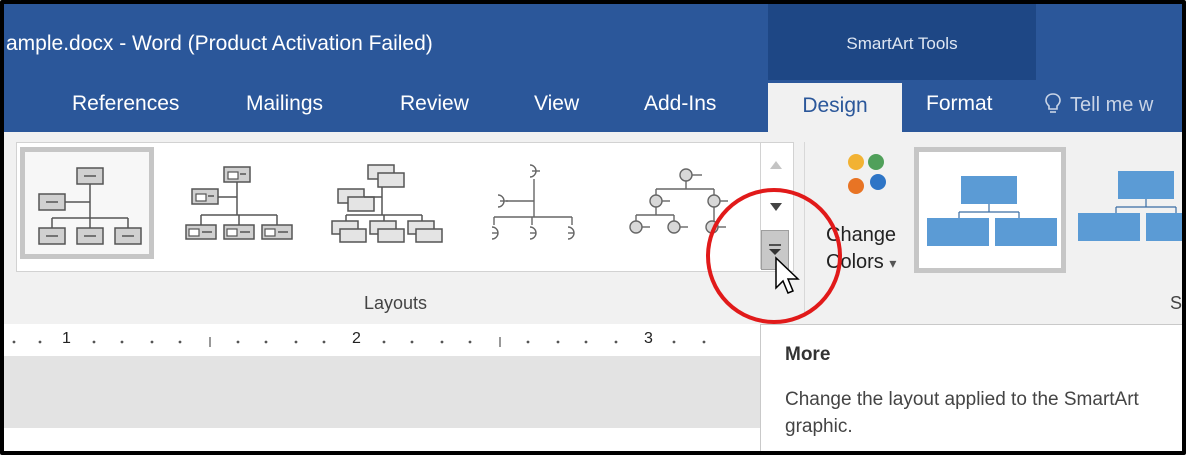 This screenshot has width=1186, height=455. Describe the element at coordinates (239, 203) in the screenshot. I see `name-title-org-chart-icon` at that location.